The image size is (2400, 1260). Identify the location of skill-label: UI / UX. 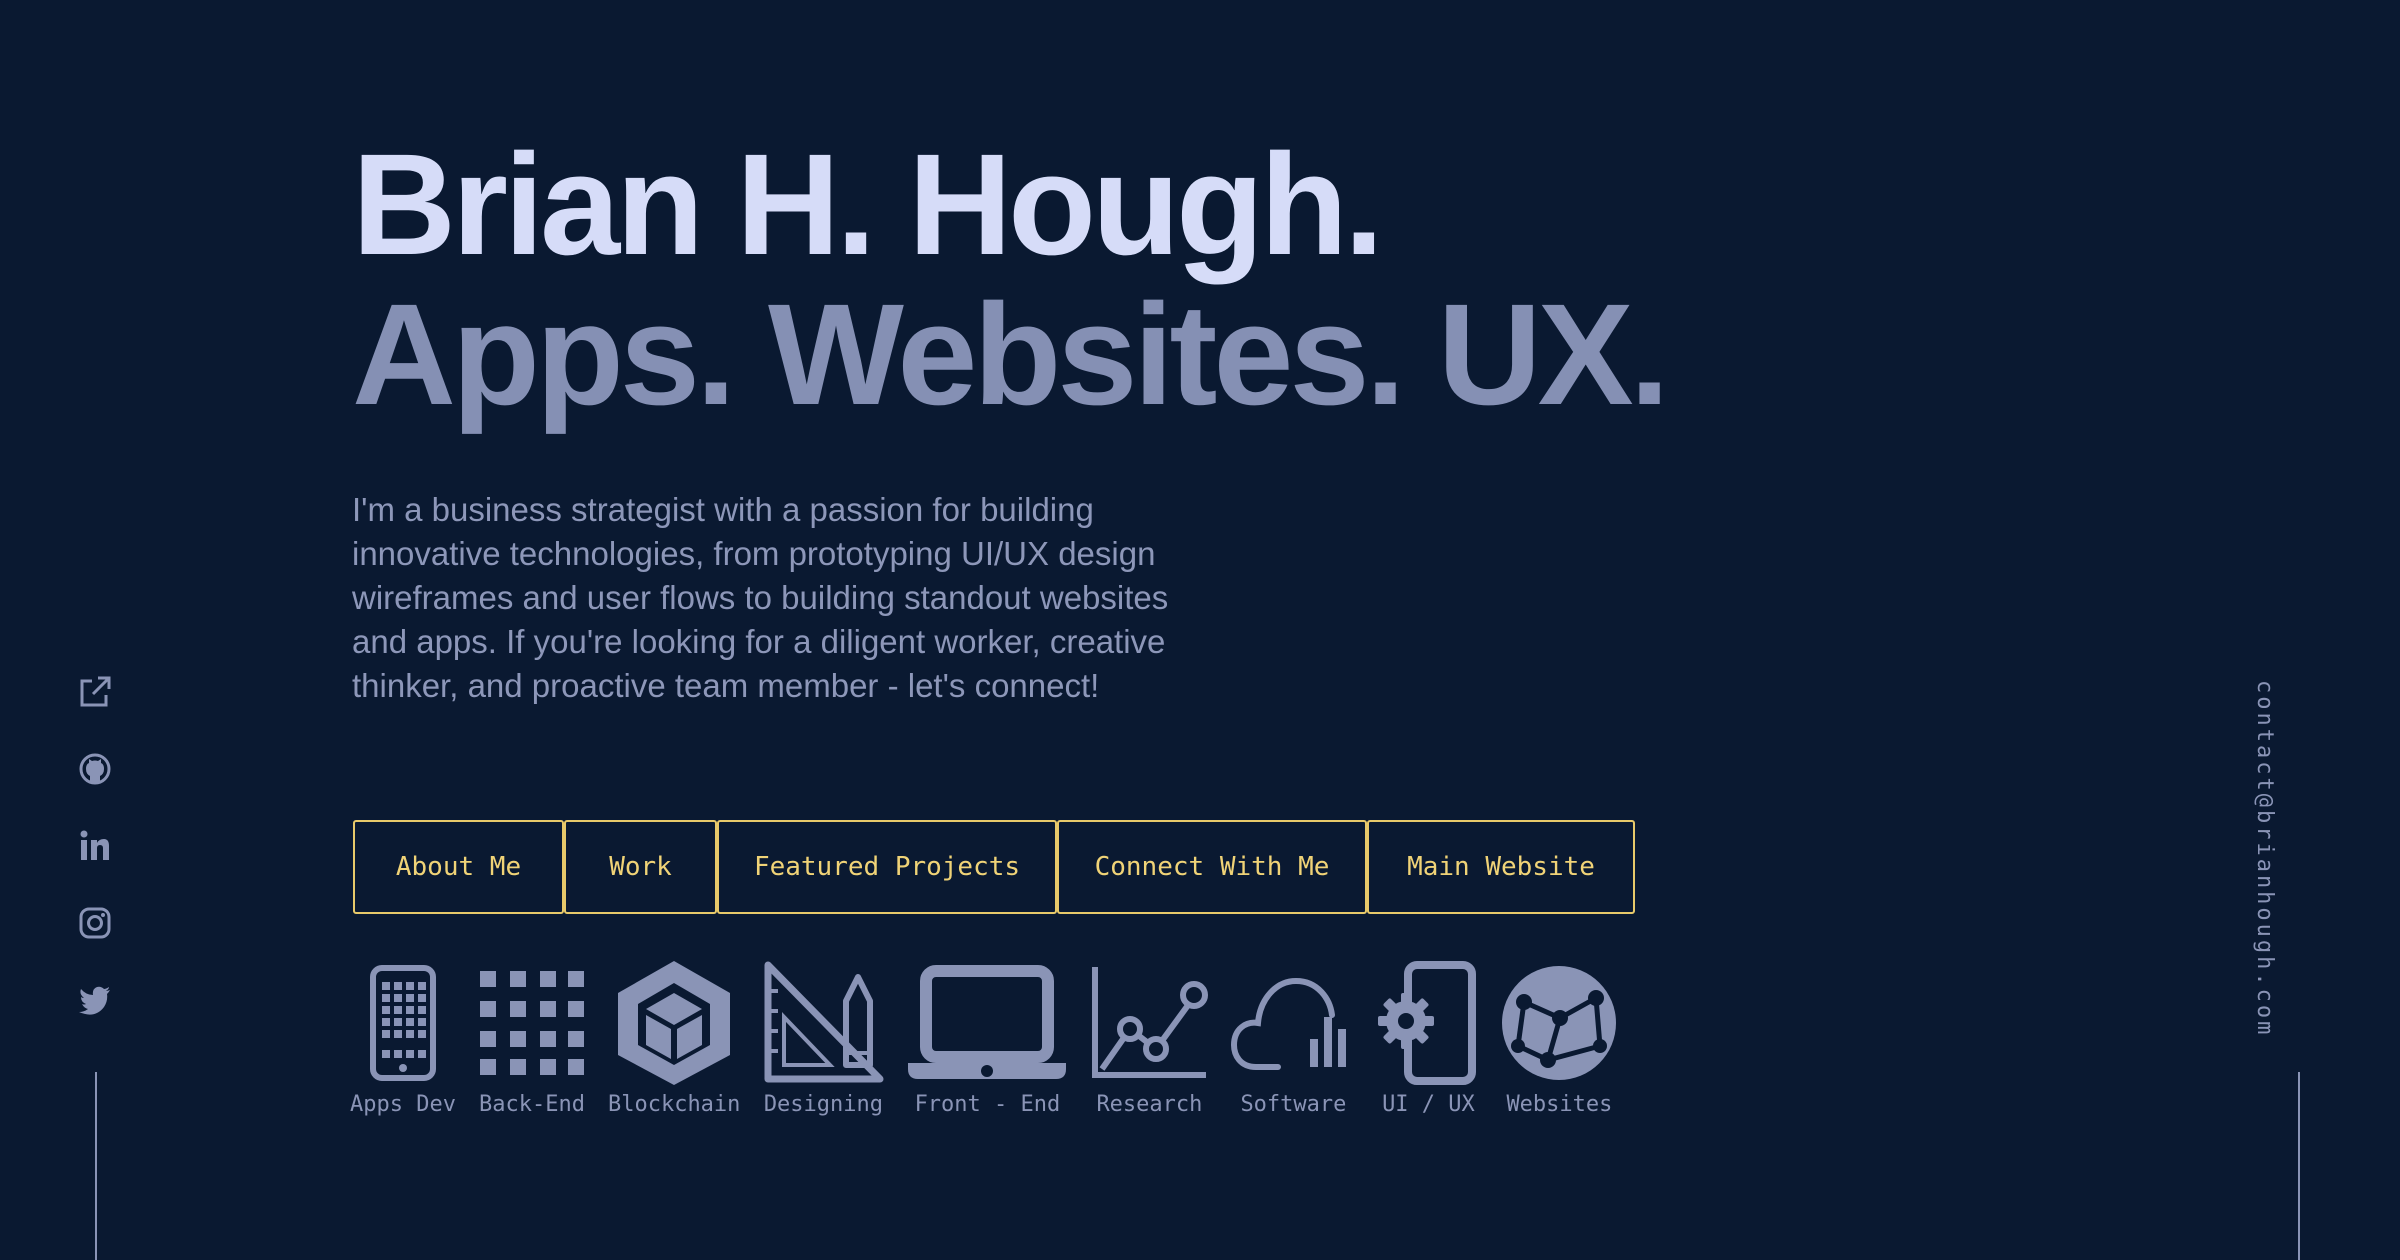
(1428, 1104).